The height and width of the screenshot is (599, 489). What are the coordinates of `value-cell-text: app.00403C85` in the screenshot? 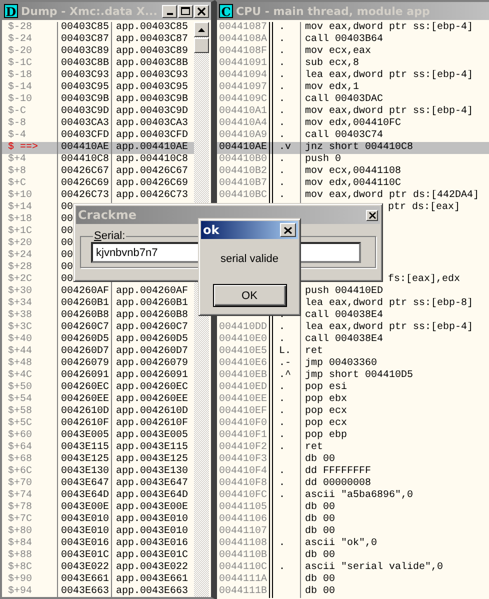 It's located at (151, 28).